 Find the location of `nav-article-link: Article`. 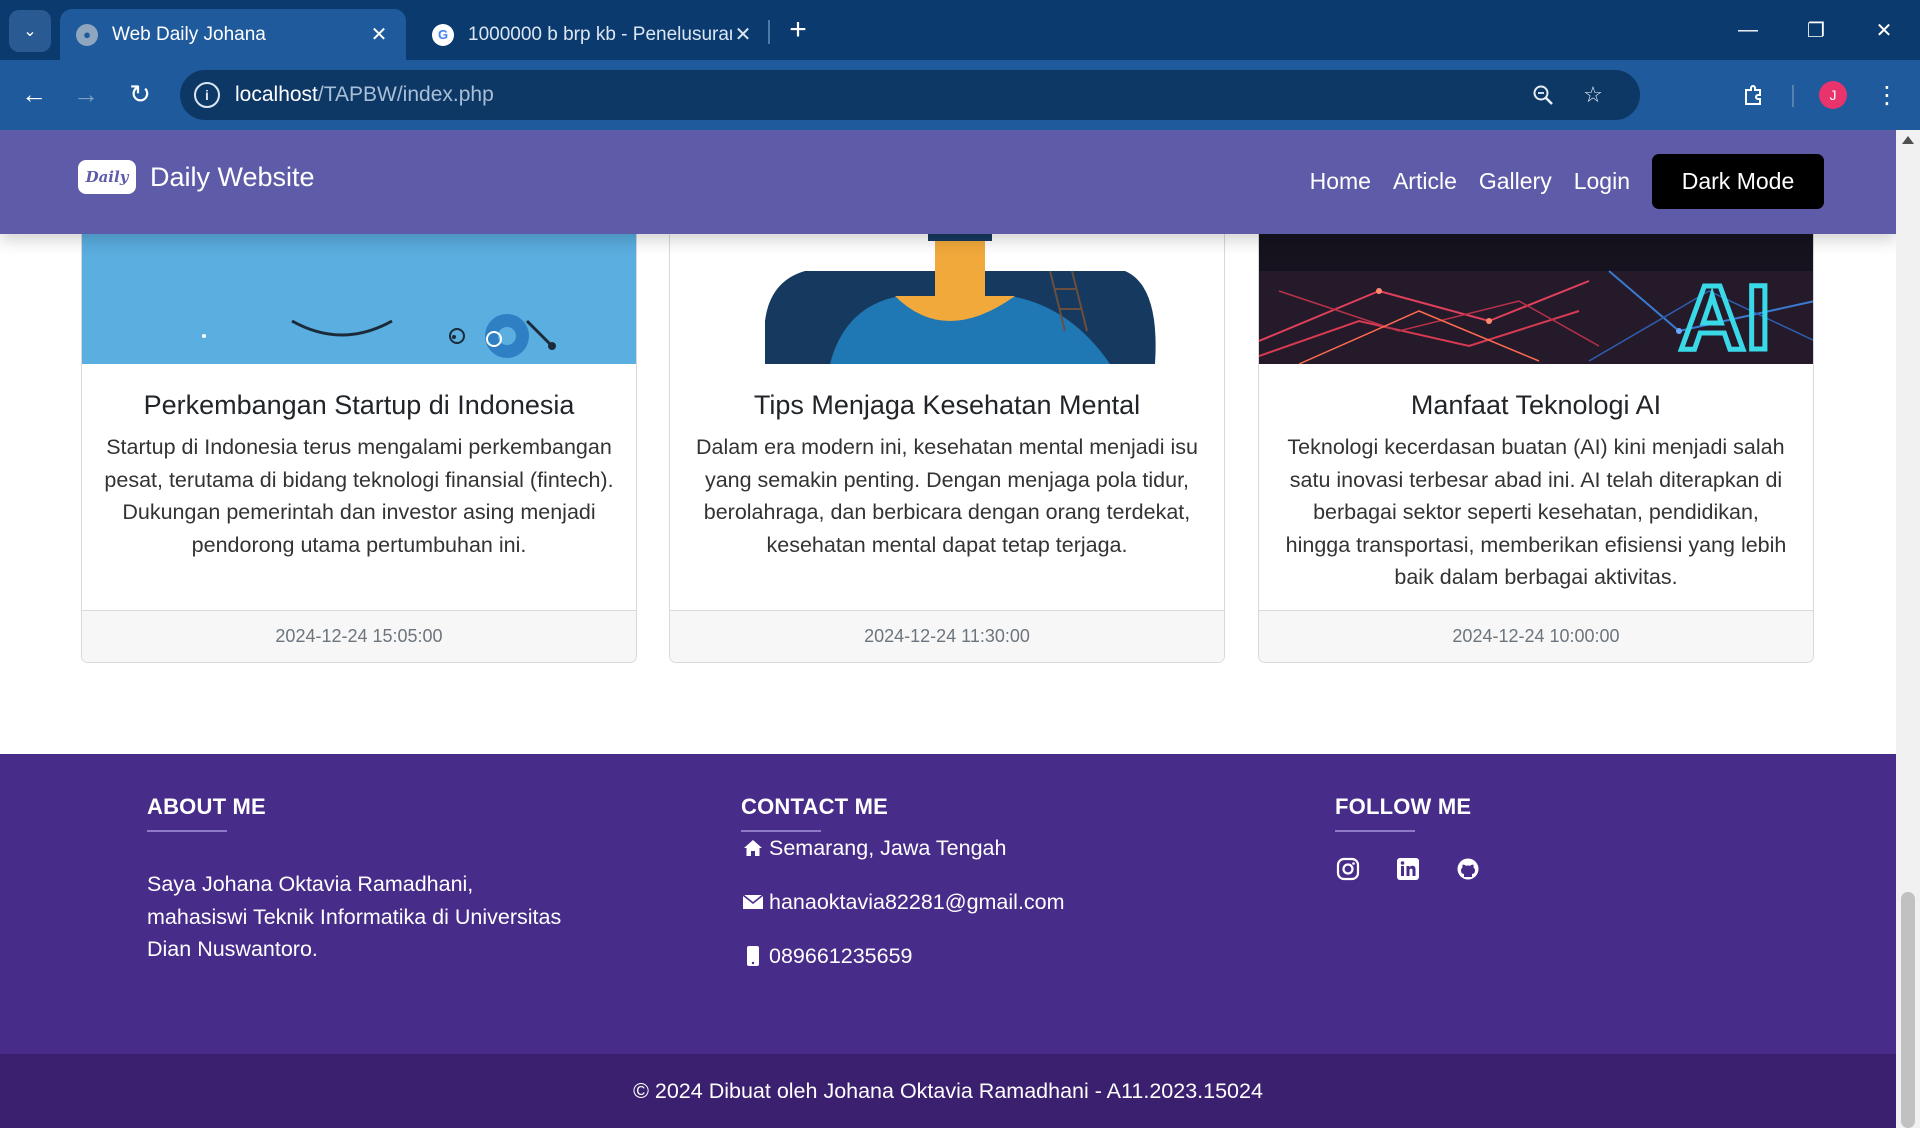

nav-article-link: Article is located at coordinates (1425, 181).